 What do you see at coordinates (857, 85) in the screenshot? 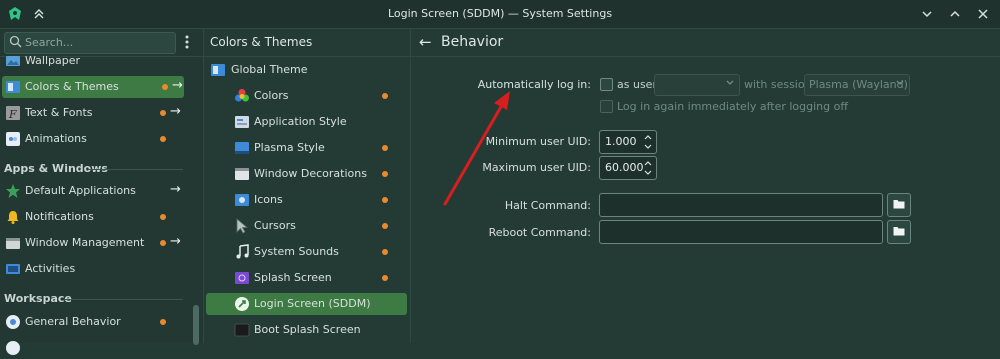
I see `session-select: Plasma (Wayland)` at bounding box center [857, 85].